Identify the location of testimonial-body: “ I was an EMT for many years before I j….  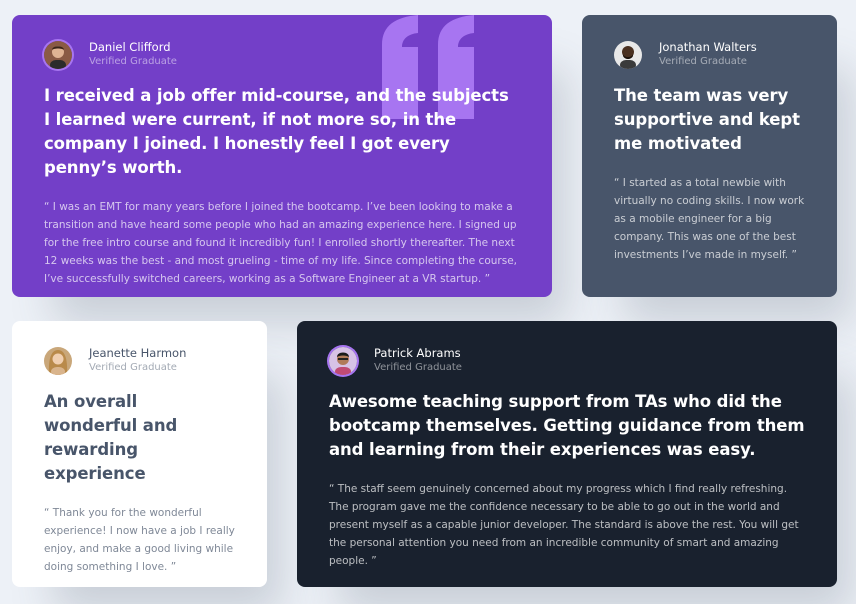
(280, 243).